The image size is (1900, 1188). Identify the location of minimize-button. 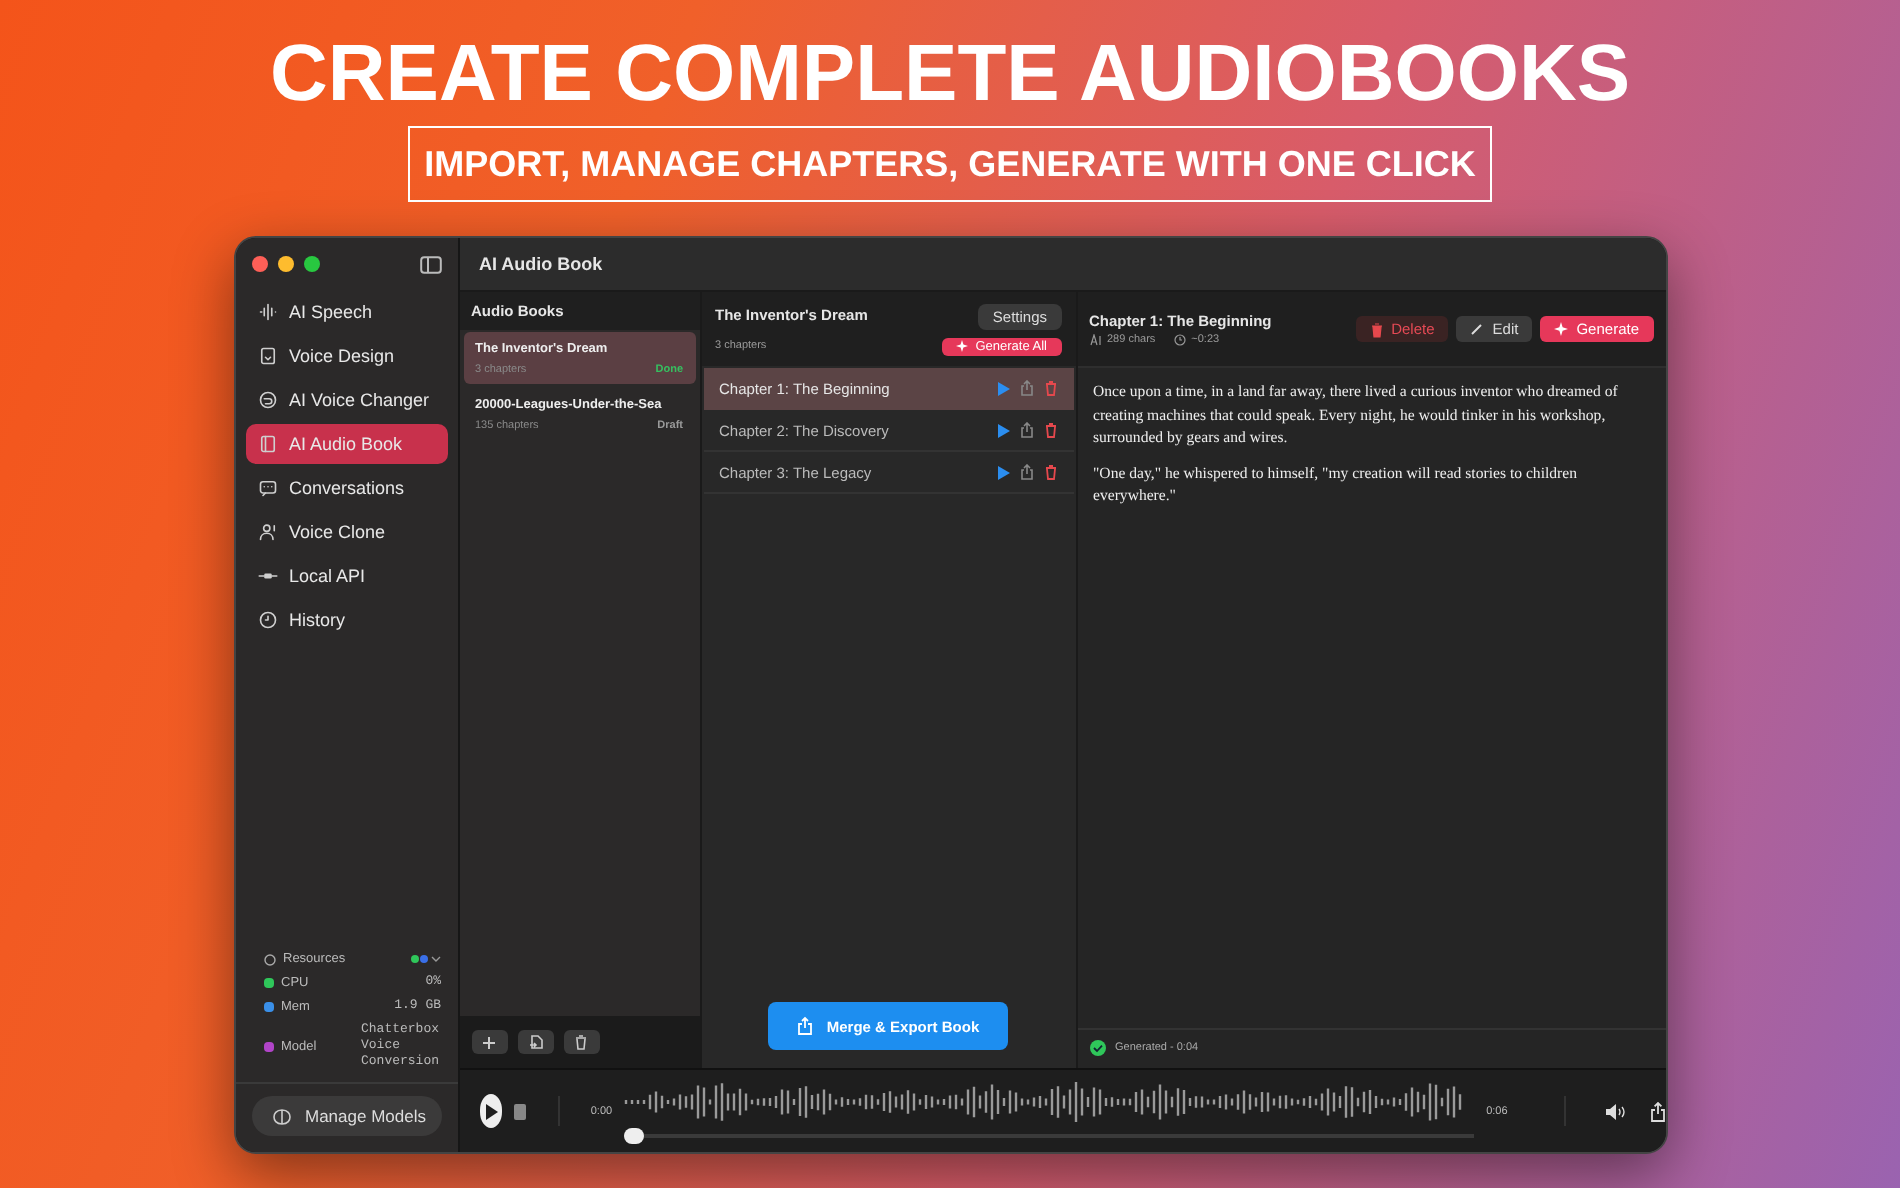
(285, 264).